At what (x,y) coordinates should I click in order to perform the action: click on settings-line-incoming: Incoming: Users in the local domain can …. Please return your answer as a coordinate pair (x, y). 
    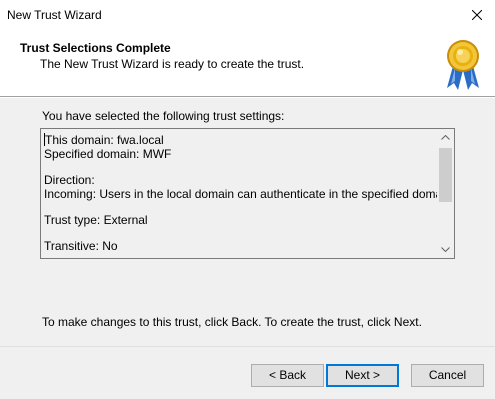
    Looking at the image, I should click on (249, 194).